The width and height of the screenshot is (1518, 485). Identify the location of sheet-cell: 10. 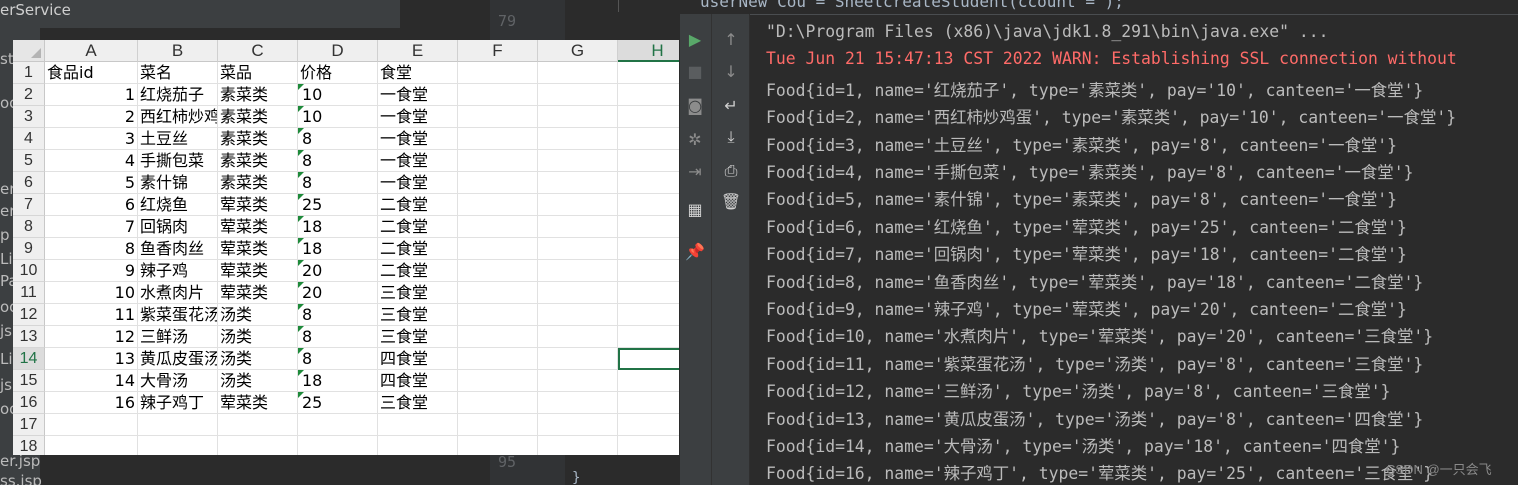
(338, 117).